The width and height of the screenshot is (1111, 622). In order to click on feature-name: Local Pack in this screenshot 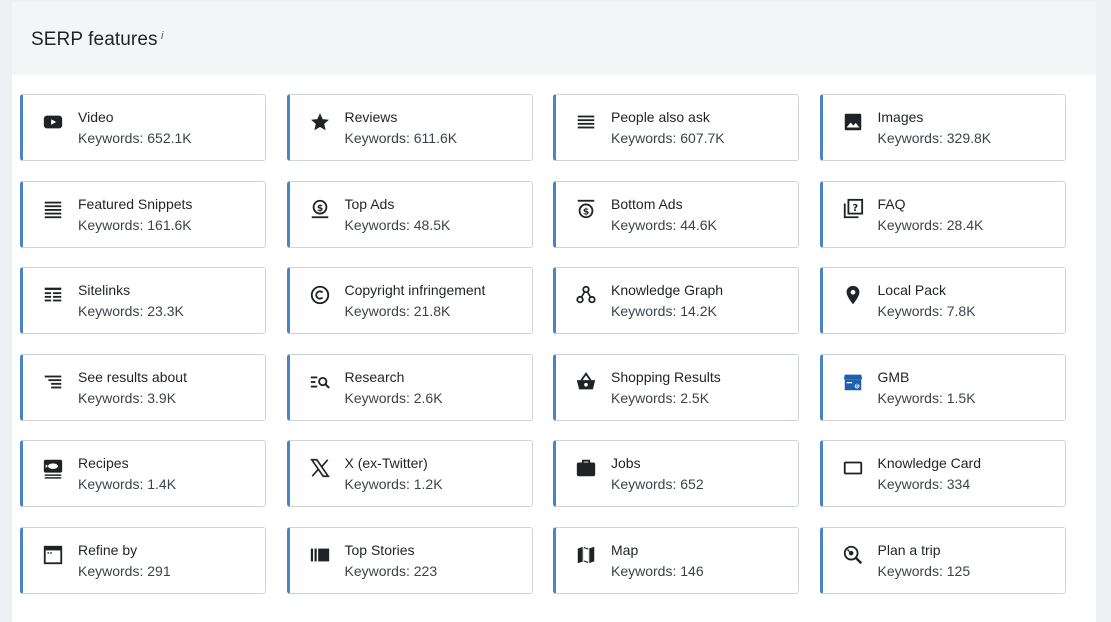, I will do `click(911, 290)`.